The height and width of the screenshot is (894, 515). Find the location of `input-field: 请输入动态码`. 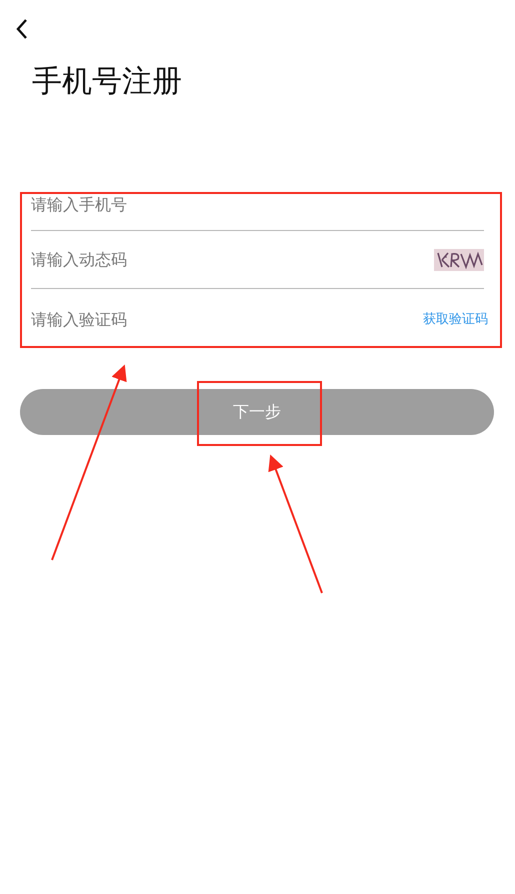

input-field: 请输入动态码 is located at coordinates (232, 259).